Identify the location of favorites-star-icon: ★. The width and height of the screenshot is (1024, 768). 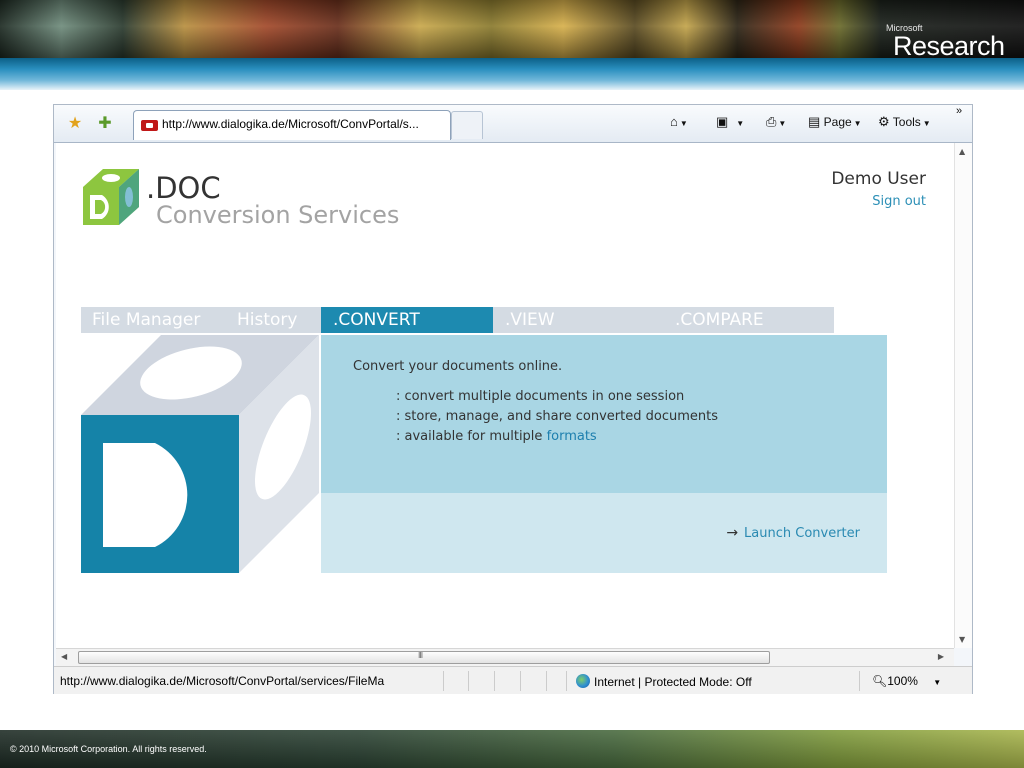
(75, 123).